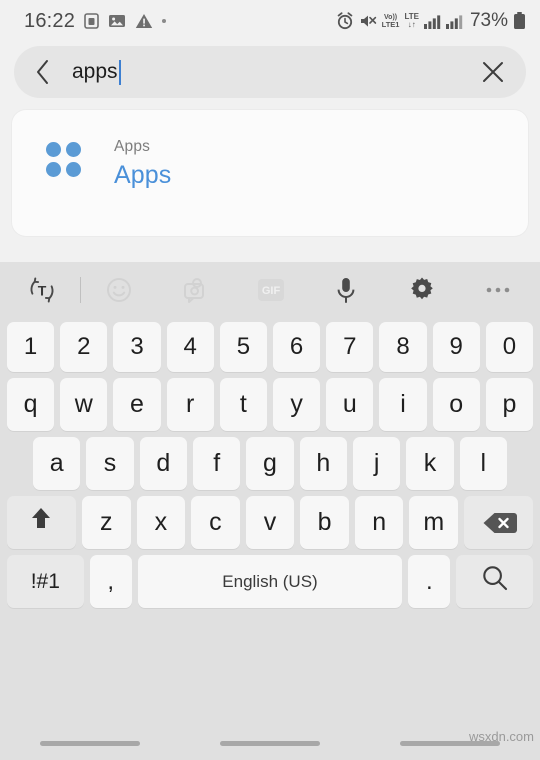 This screenshot has width=540, height=760. Describe the element at coordinates (190, 404) in the screenshot. I see `key-r: r` at that location.